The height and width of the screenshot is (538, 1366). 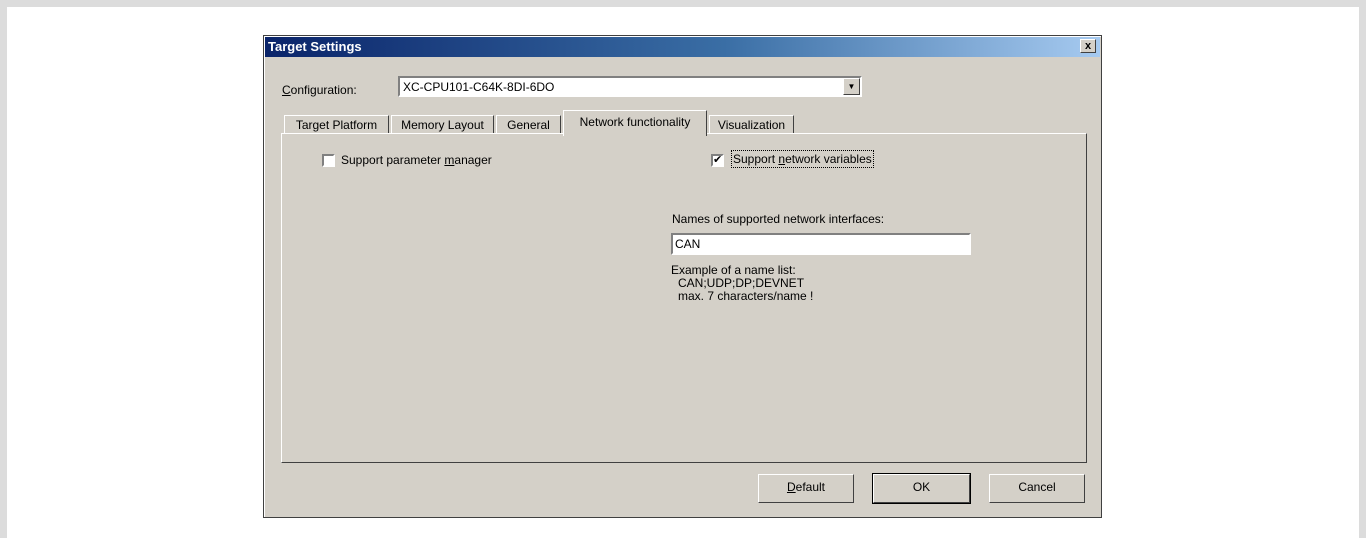 I want to click on configuration-label-accel: C, so click(x=286, y=90).